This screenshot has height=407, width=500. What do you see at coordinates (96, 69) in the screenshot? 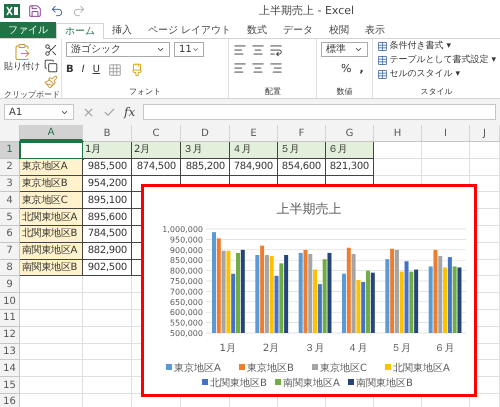
I see `underline-button: U` at bounding box center [96, 69].